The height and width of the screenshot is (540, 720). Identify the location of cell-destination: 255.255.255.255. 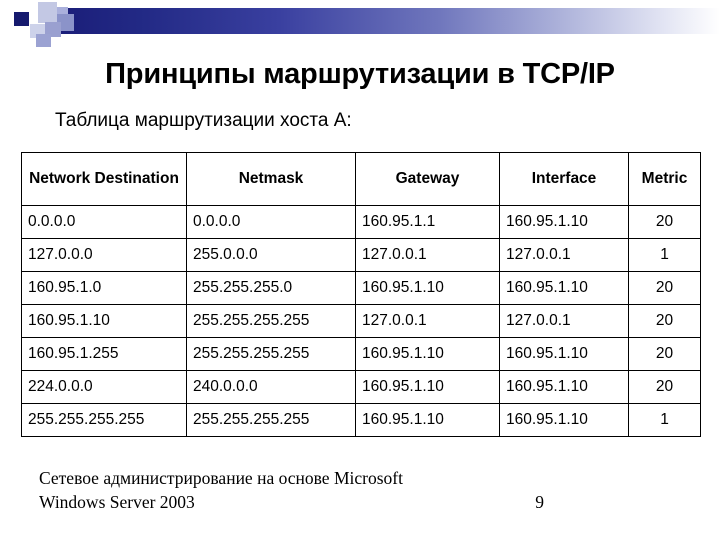
(104, 420).